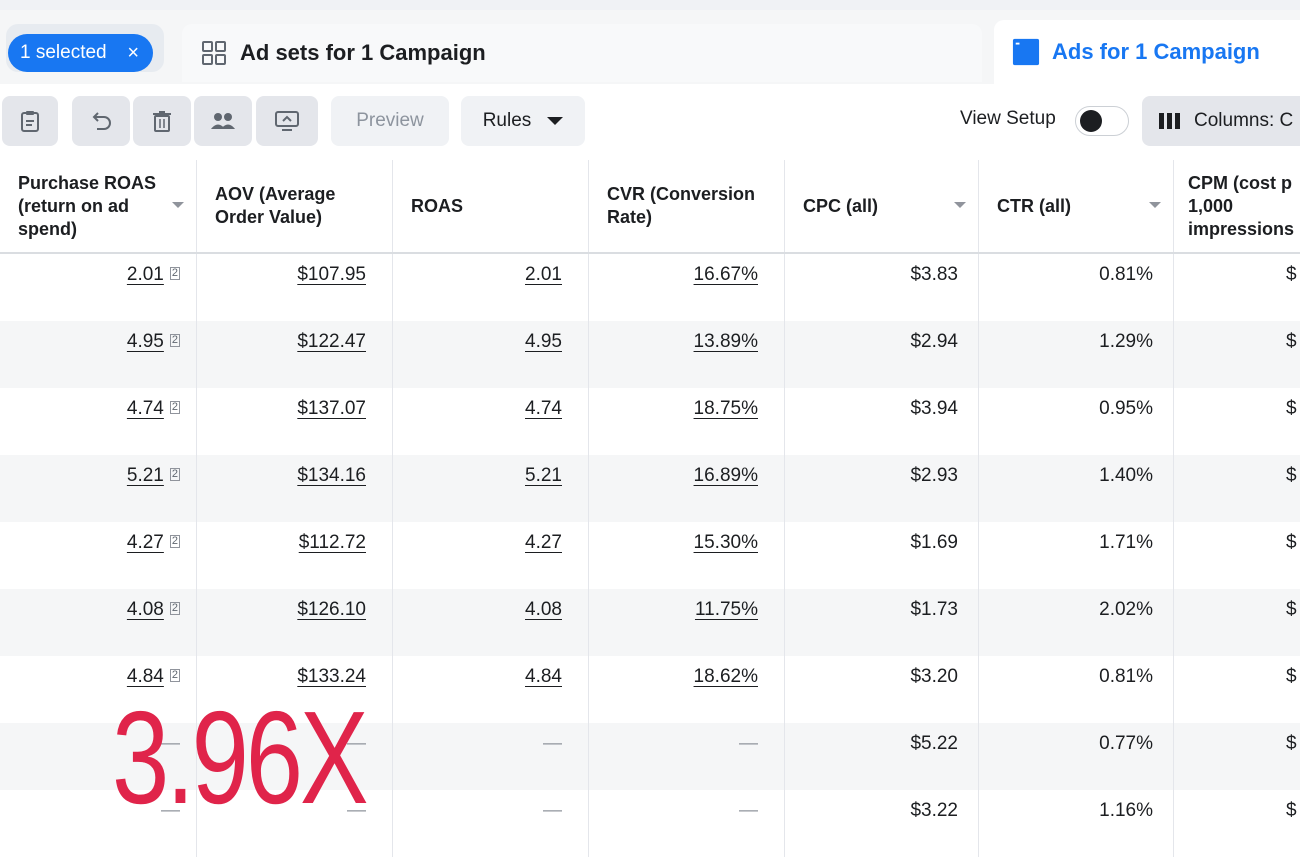  I want to click on cell-value: $1.69, so click(934, 542).